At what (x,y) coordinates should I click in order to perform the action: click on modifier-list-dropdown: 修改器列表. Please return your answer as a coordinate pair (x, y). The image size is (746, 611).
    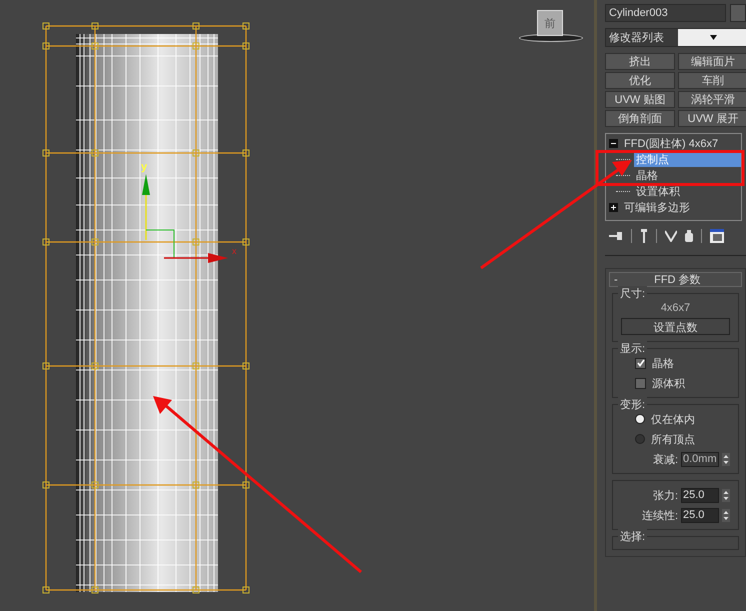
    Looking at the image, I should click on (675, 37).